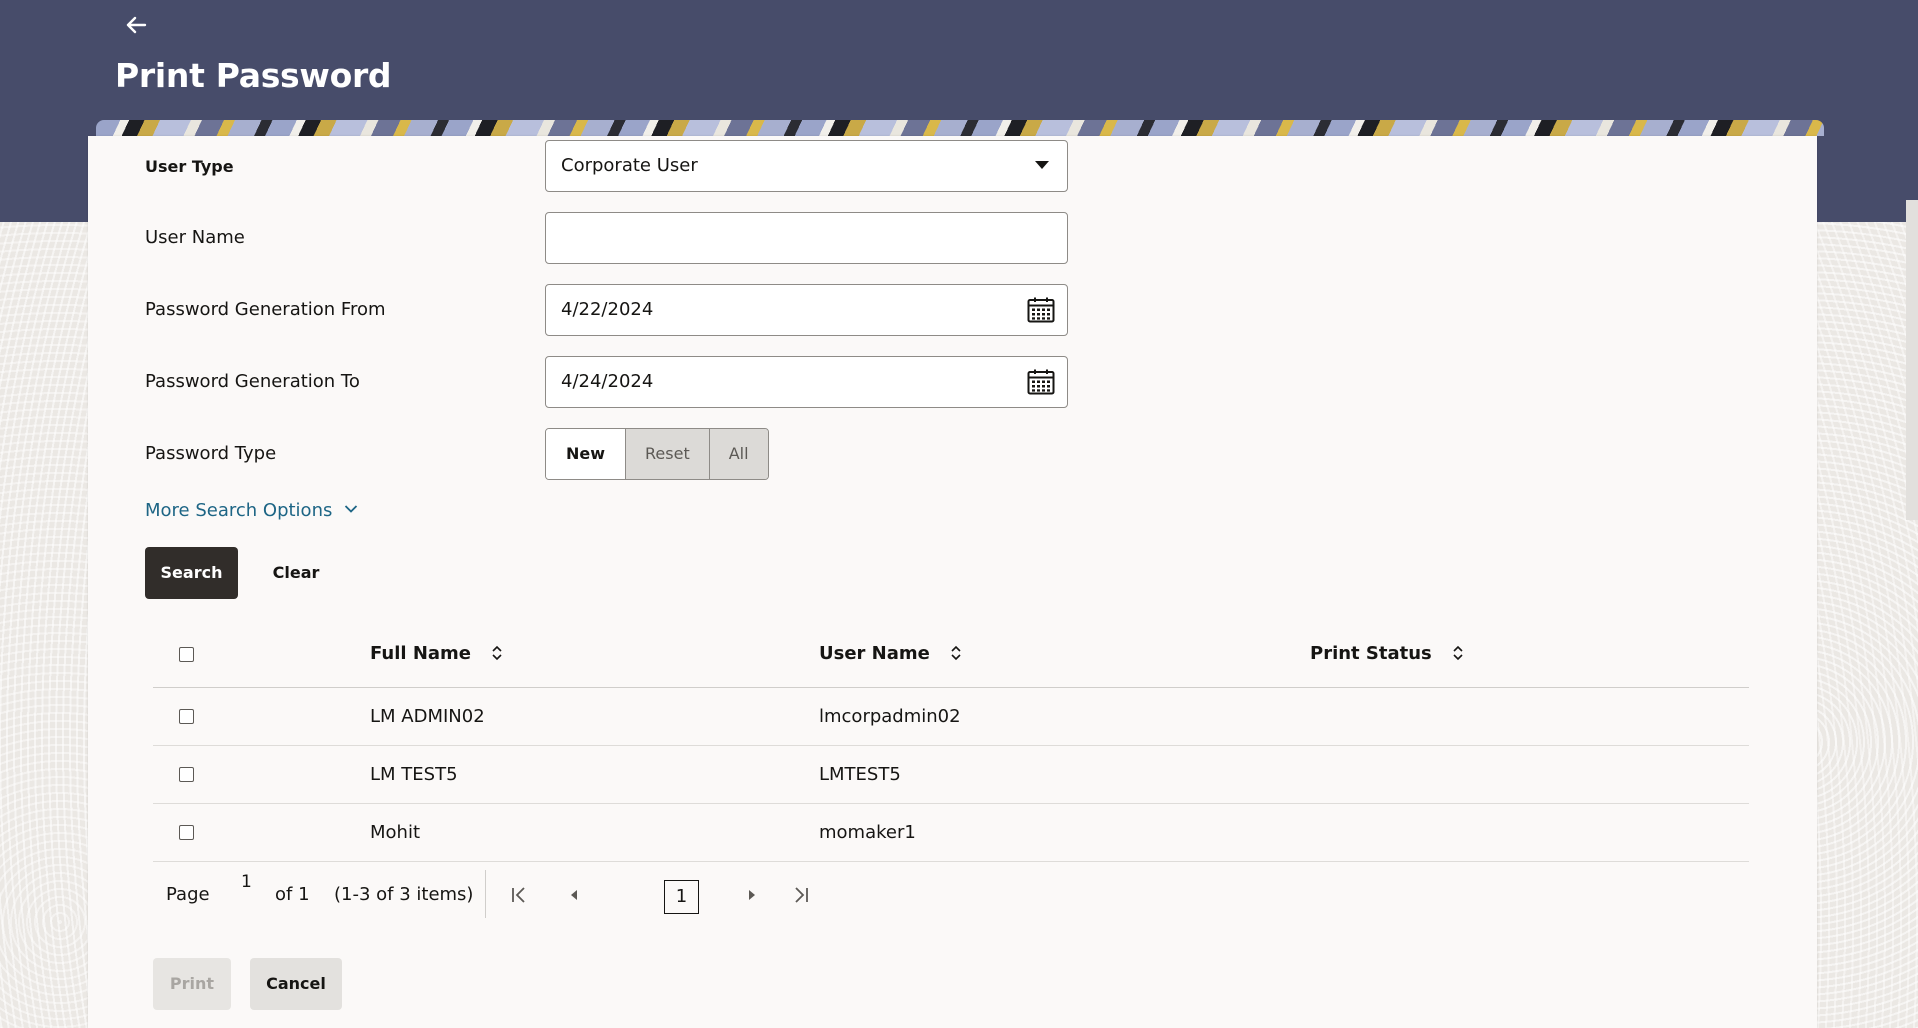  What do you see at coordinates (629, 165) in the screenshot?
I see `user-type-value: Corporate User` at bounding box center [629, 165].